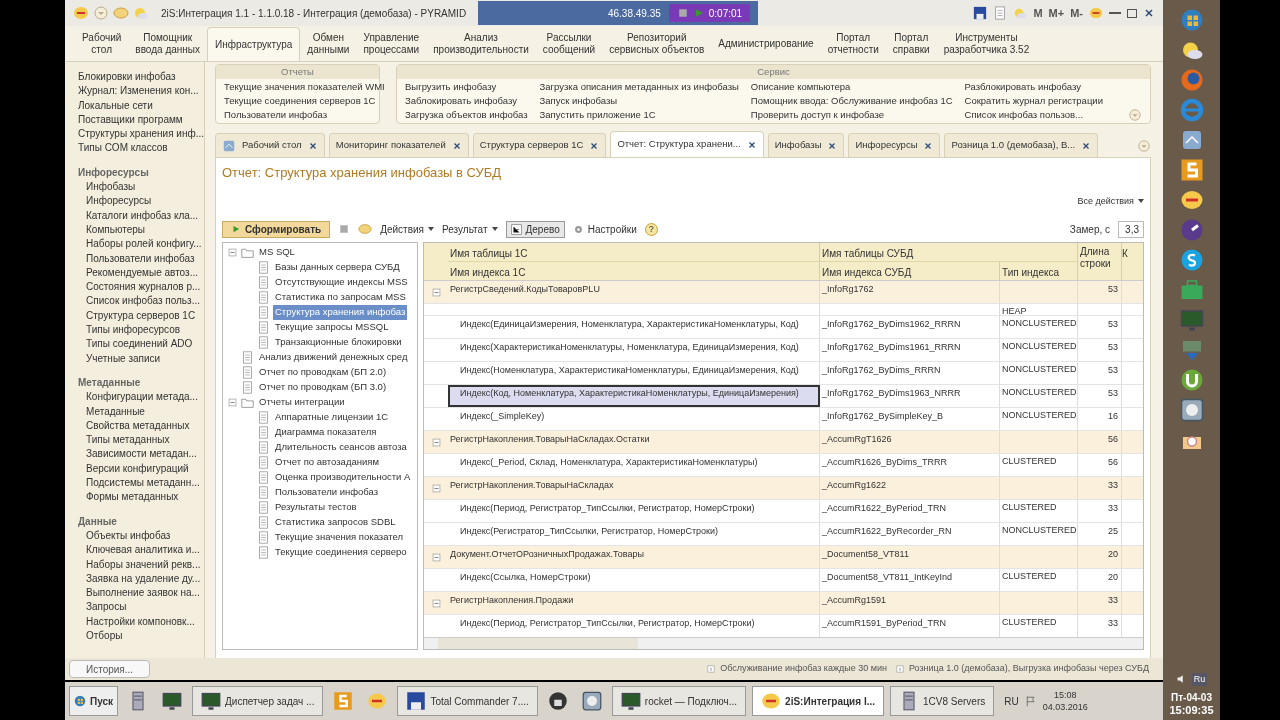 This screenshot has width=1280, height=720. Describe the element at coordinates (304, 101) in the screenshot. I see `command-link: Текущие соединения серверов 1С` at that location.